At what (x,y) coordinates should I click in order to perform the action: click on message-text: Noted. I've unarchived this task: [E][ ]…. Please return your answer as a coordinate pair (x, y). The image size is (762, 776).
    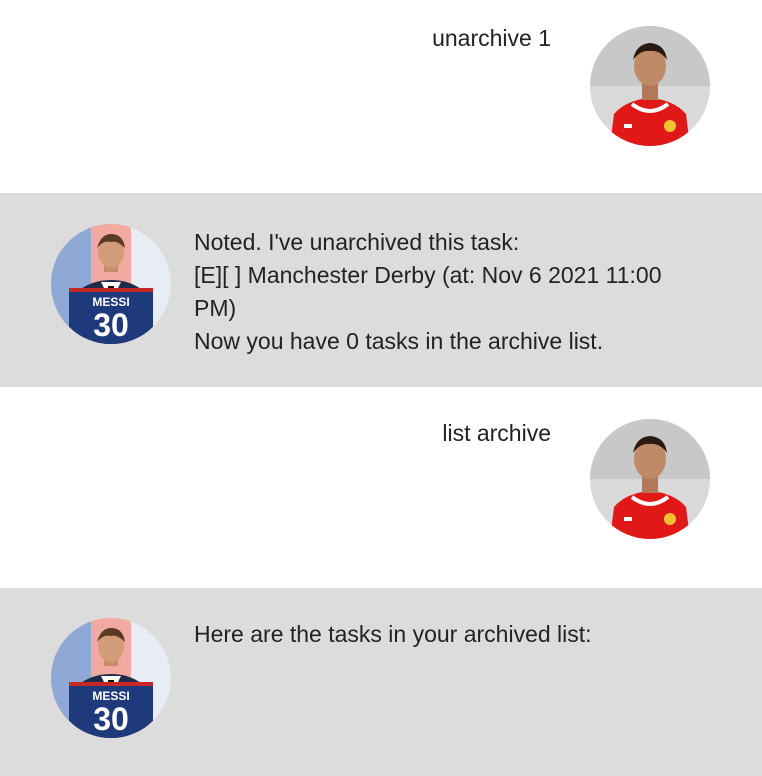
    Looking at the image, I should click on (428, 291).